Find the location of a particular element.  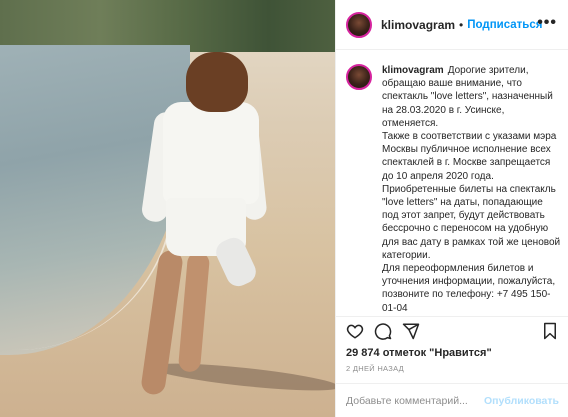

share-icon is located at coordinates (411, 331).